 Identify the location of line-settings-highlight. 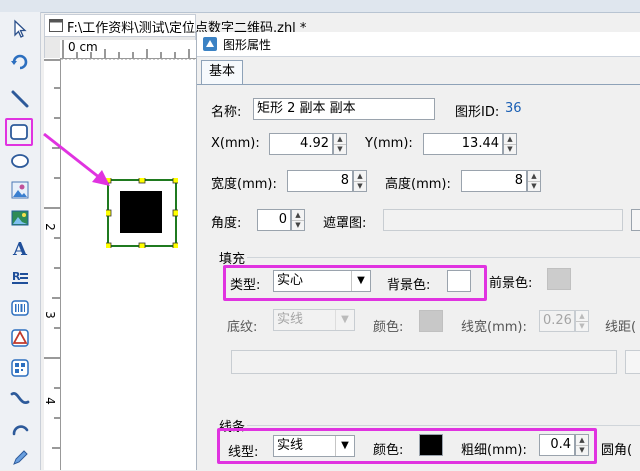
(407, 446).